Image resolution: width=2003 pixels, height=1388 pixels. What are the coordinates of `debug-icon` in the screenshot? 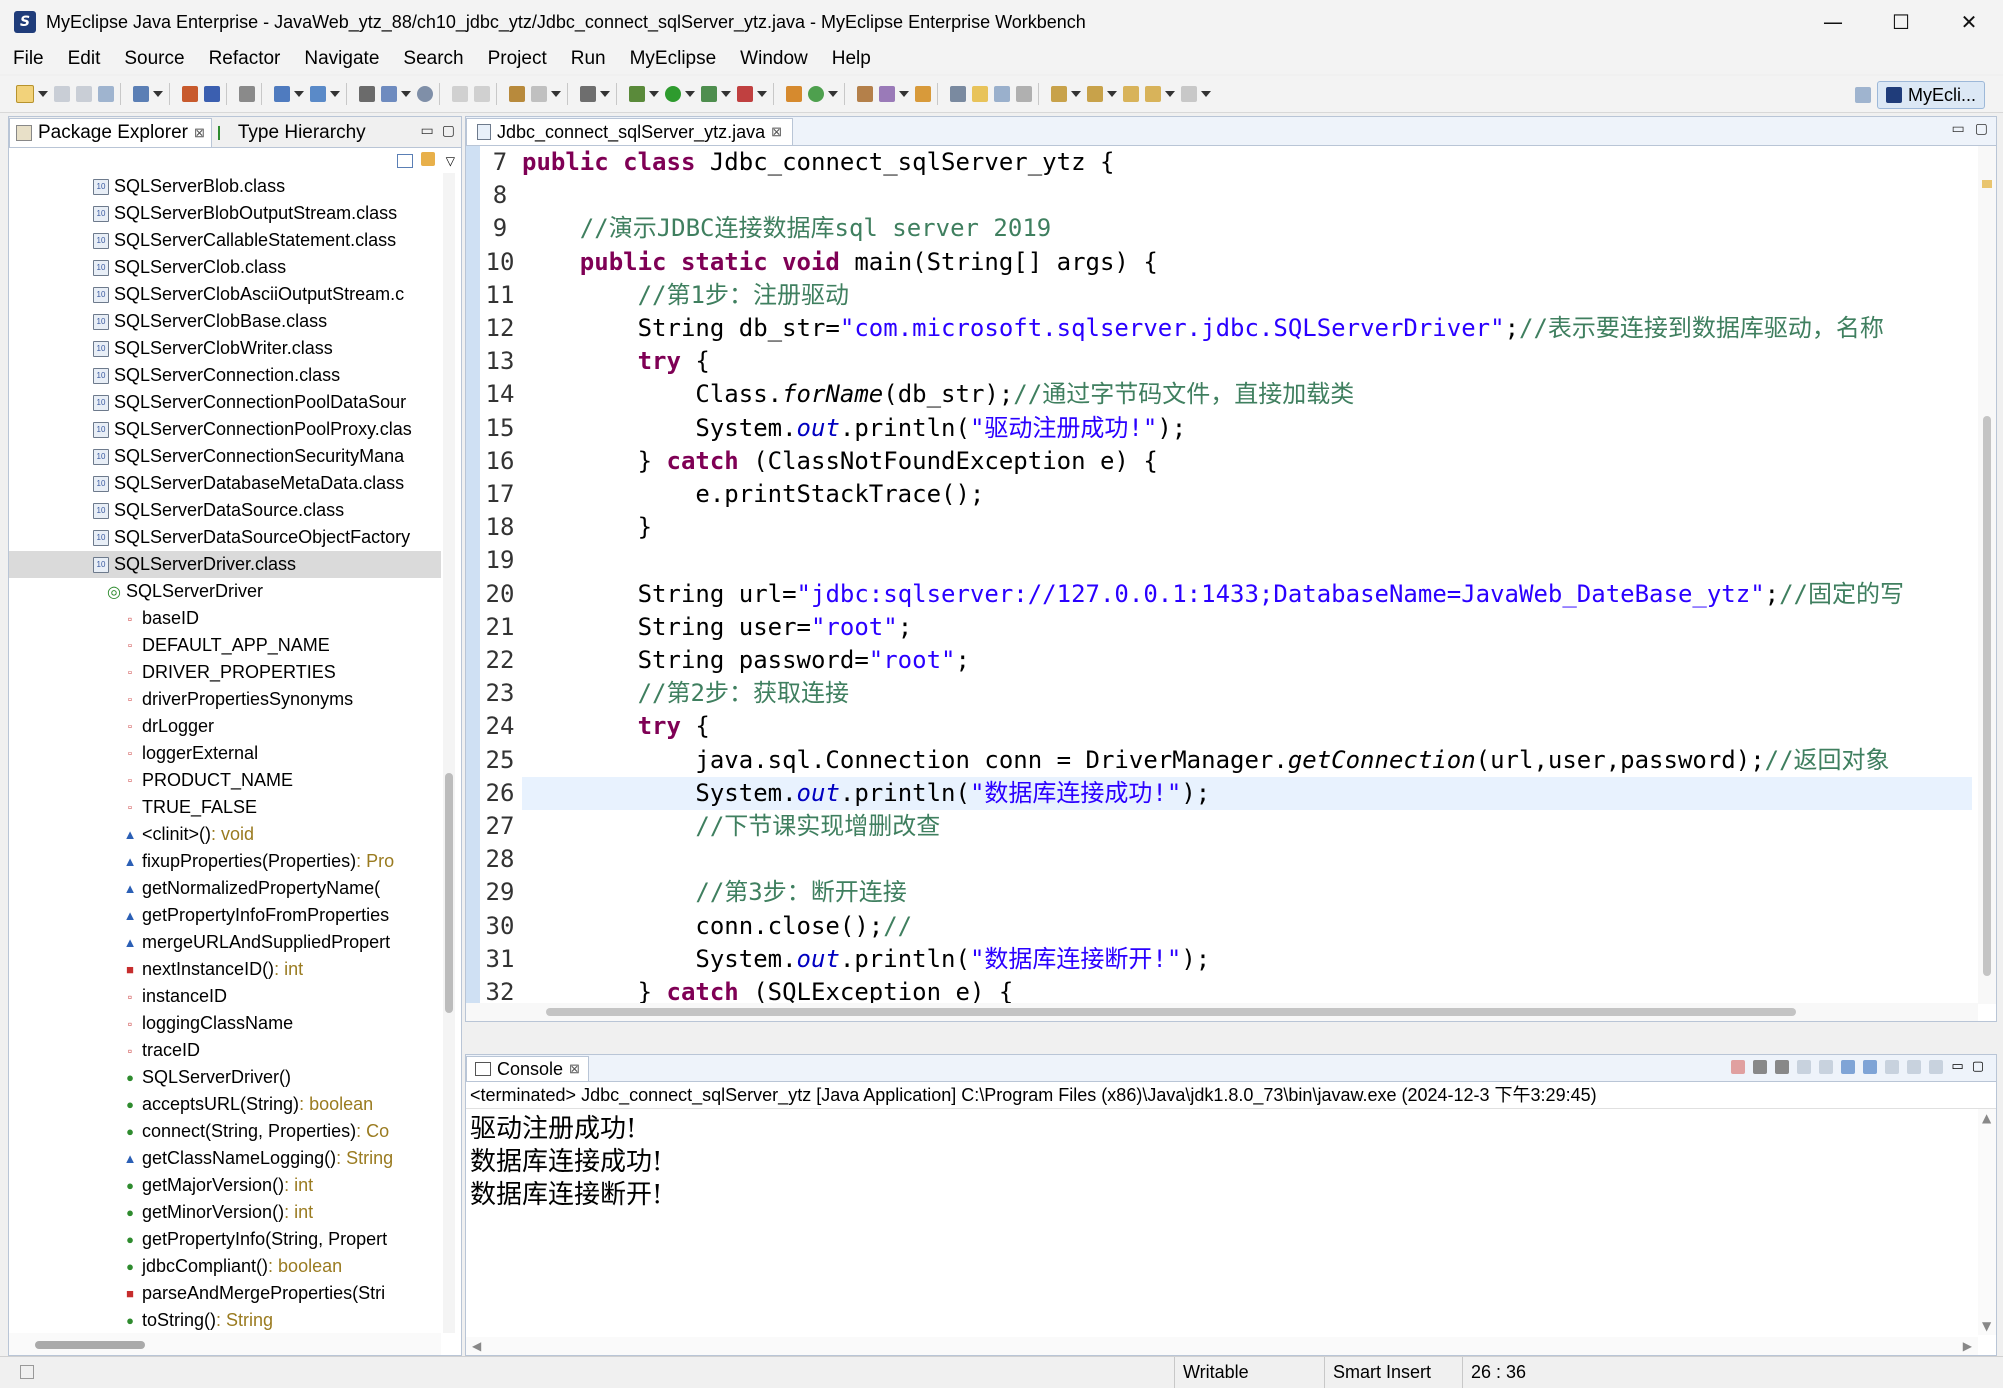 It's located at (637, 94).